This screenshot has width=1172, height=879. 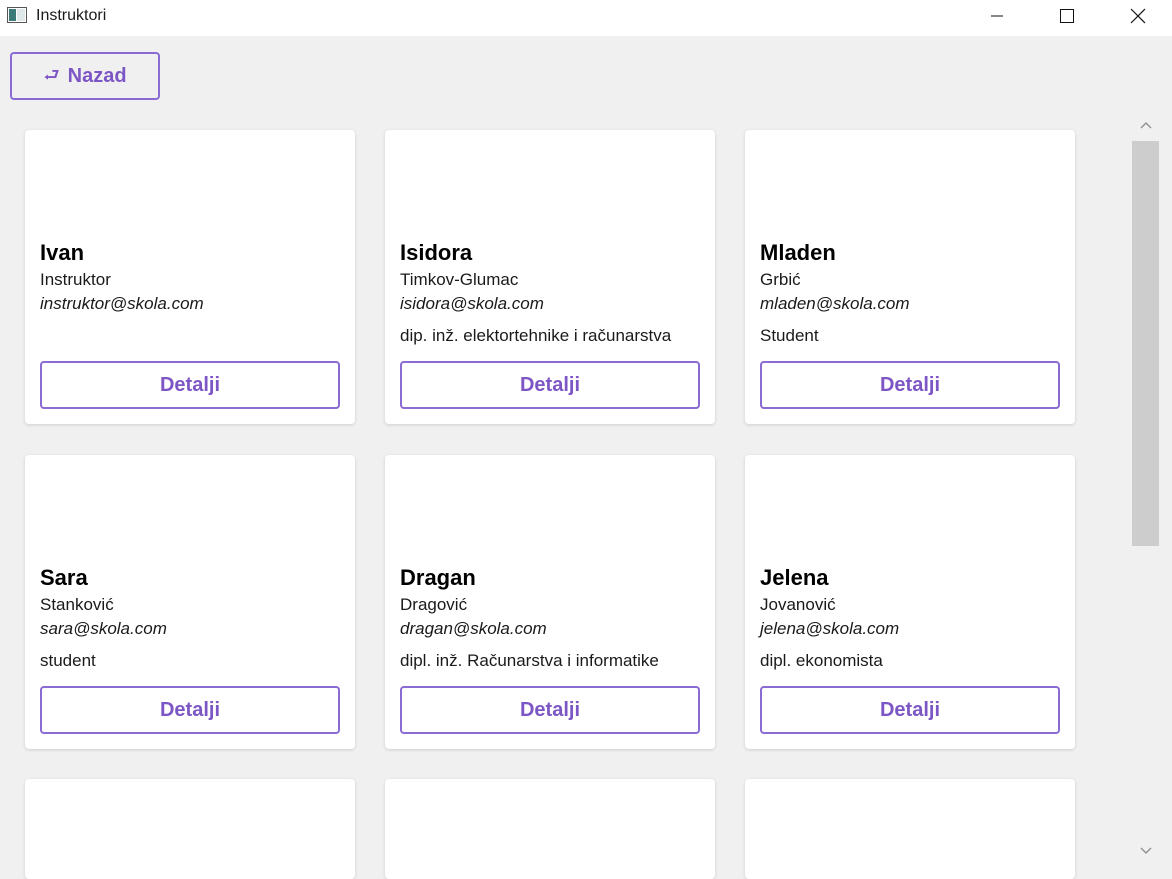 I want to click on minimize-icon, so click(x=997, y=16).